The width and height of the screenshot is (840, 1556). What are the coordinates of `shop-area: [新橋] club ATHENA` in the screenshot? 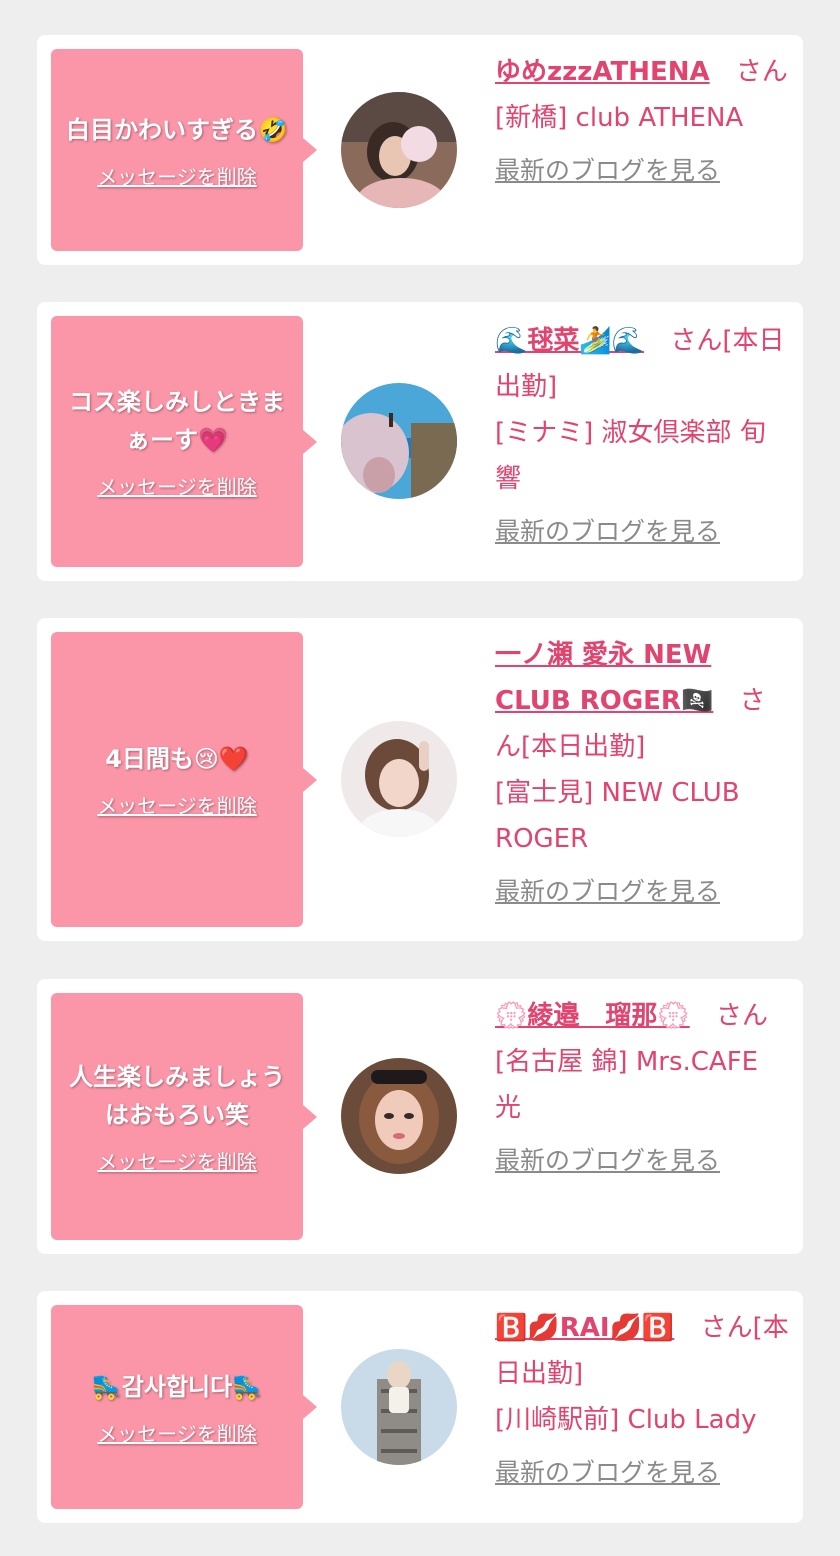 It's located at (619, 118).